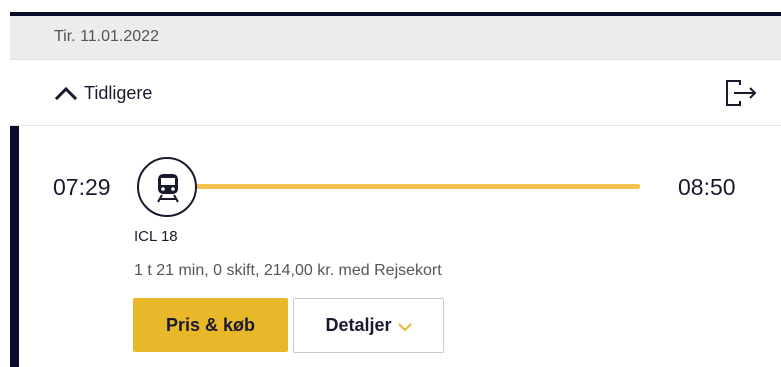 This screenshot has width=781, height=367. I want to click on trip-accent-bar, so click(14, 246).